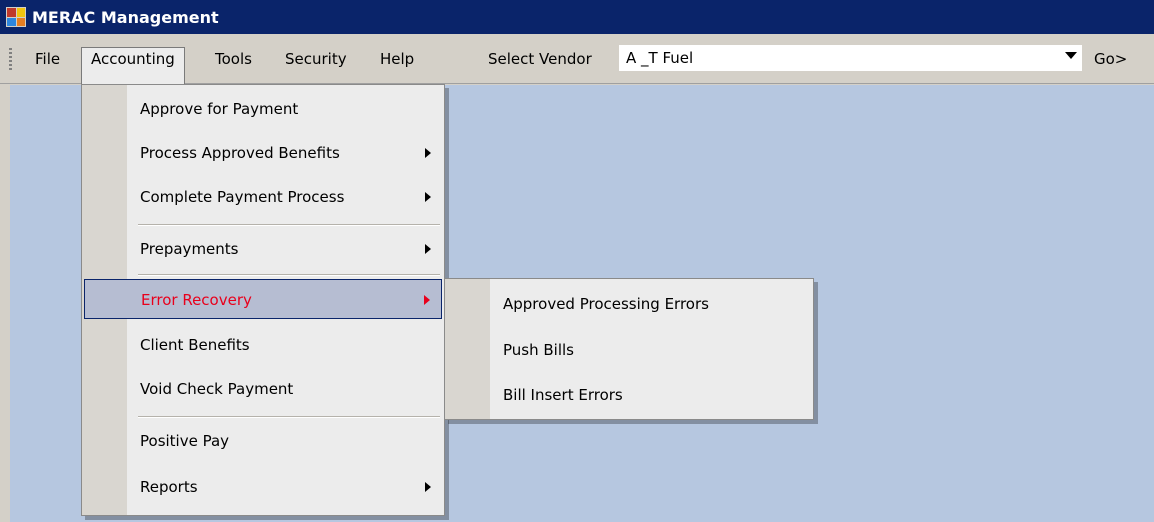 This screenshot has width=1154, height=522. I want to click on menu-tools: Tools, so click(233, 59).